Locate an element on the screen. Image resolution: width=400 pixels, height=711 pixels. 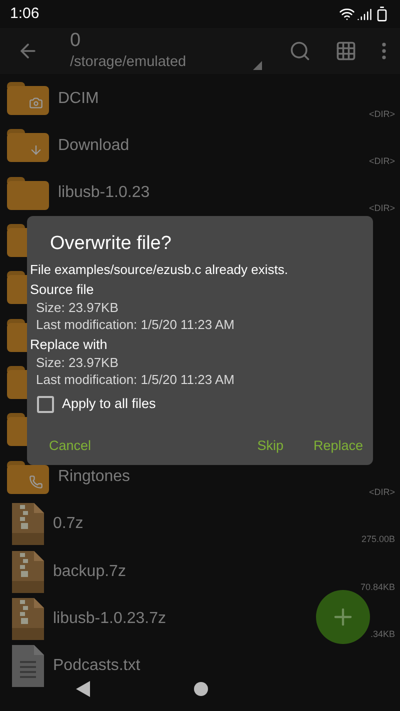
file-name: libusb-1.0.23 is located at coordinates (104, 193).